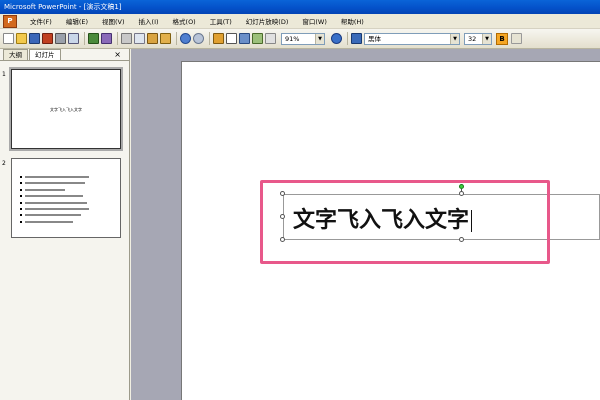 This screenshot has height=400, width=600. What do you see at coordinates (93, 38) in the screenshot?
I see `spelling-icon` at bounding box center [93, 38].